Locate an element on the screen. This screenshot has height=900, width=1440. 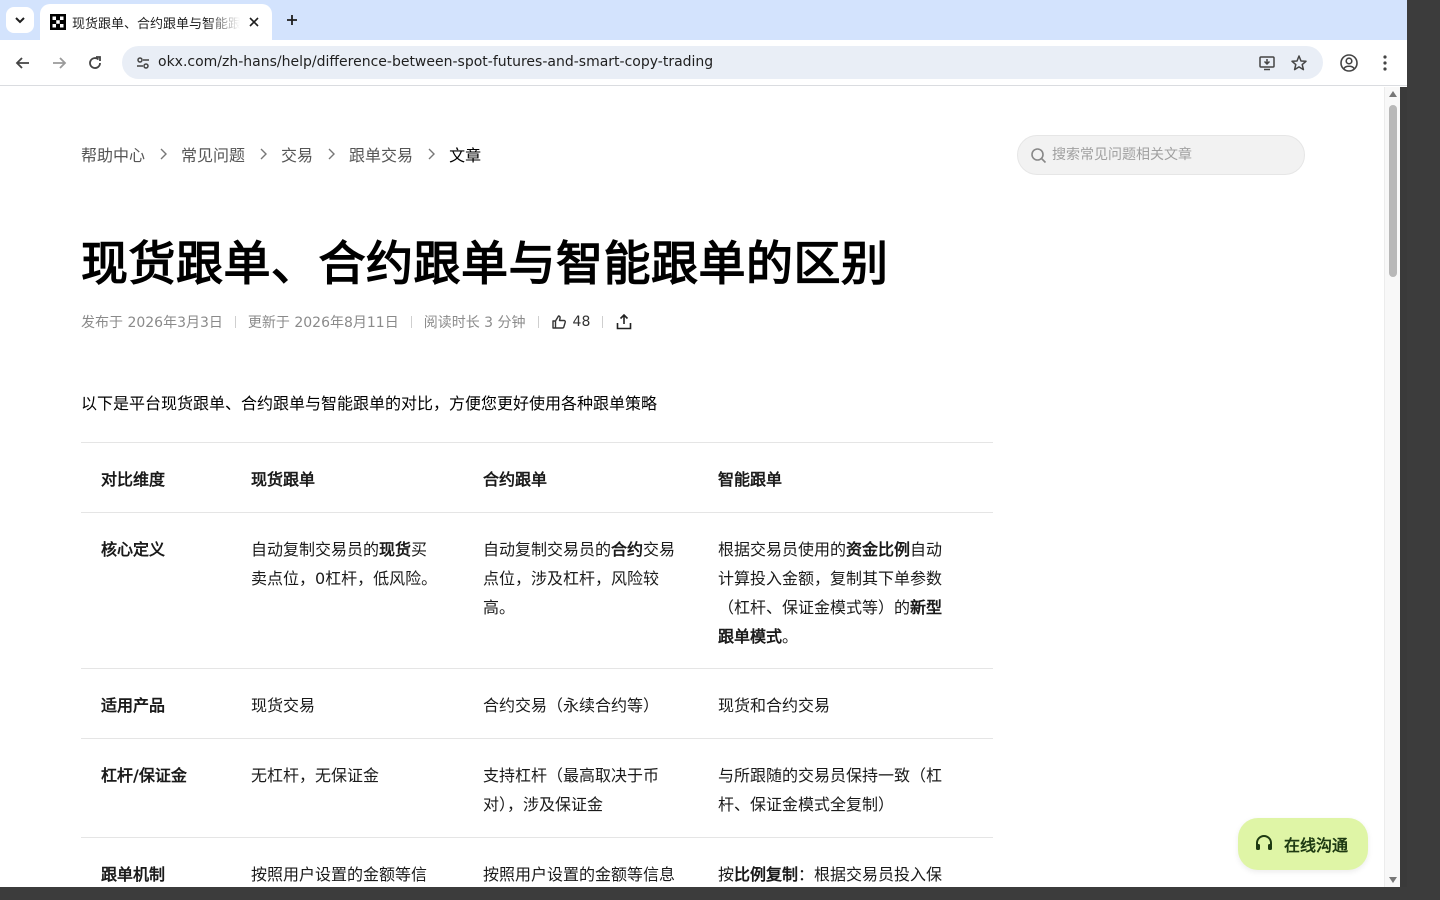
star-icon is located at coordinates (1299, 63).